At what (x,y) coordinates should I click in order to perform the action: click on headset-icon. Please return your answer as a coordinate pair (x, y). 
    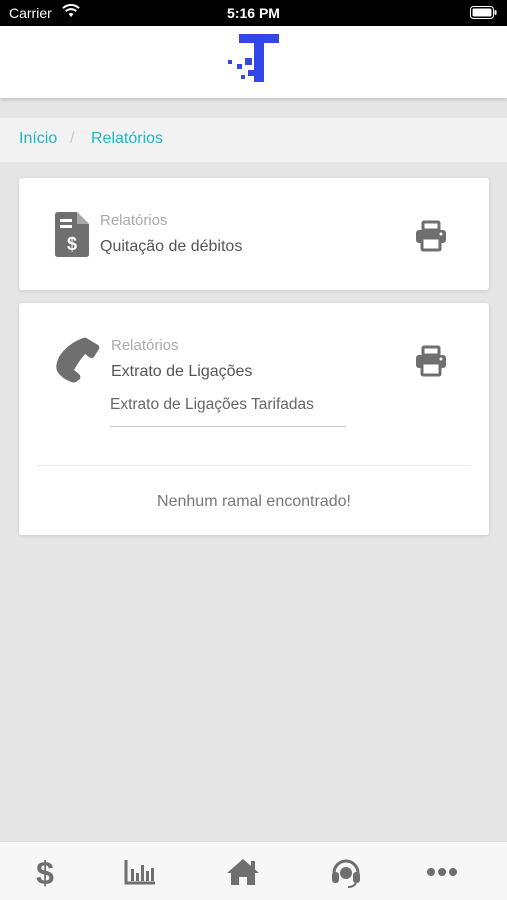
    Looking at the image, I should click on (346, 873).